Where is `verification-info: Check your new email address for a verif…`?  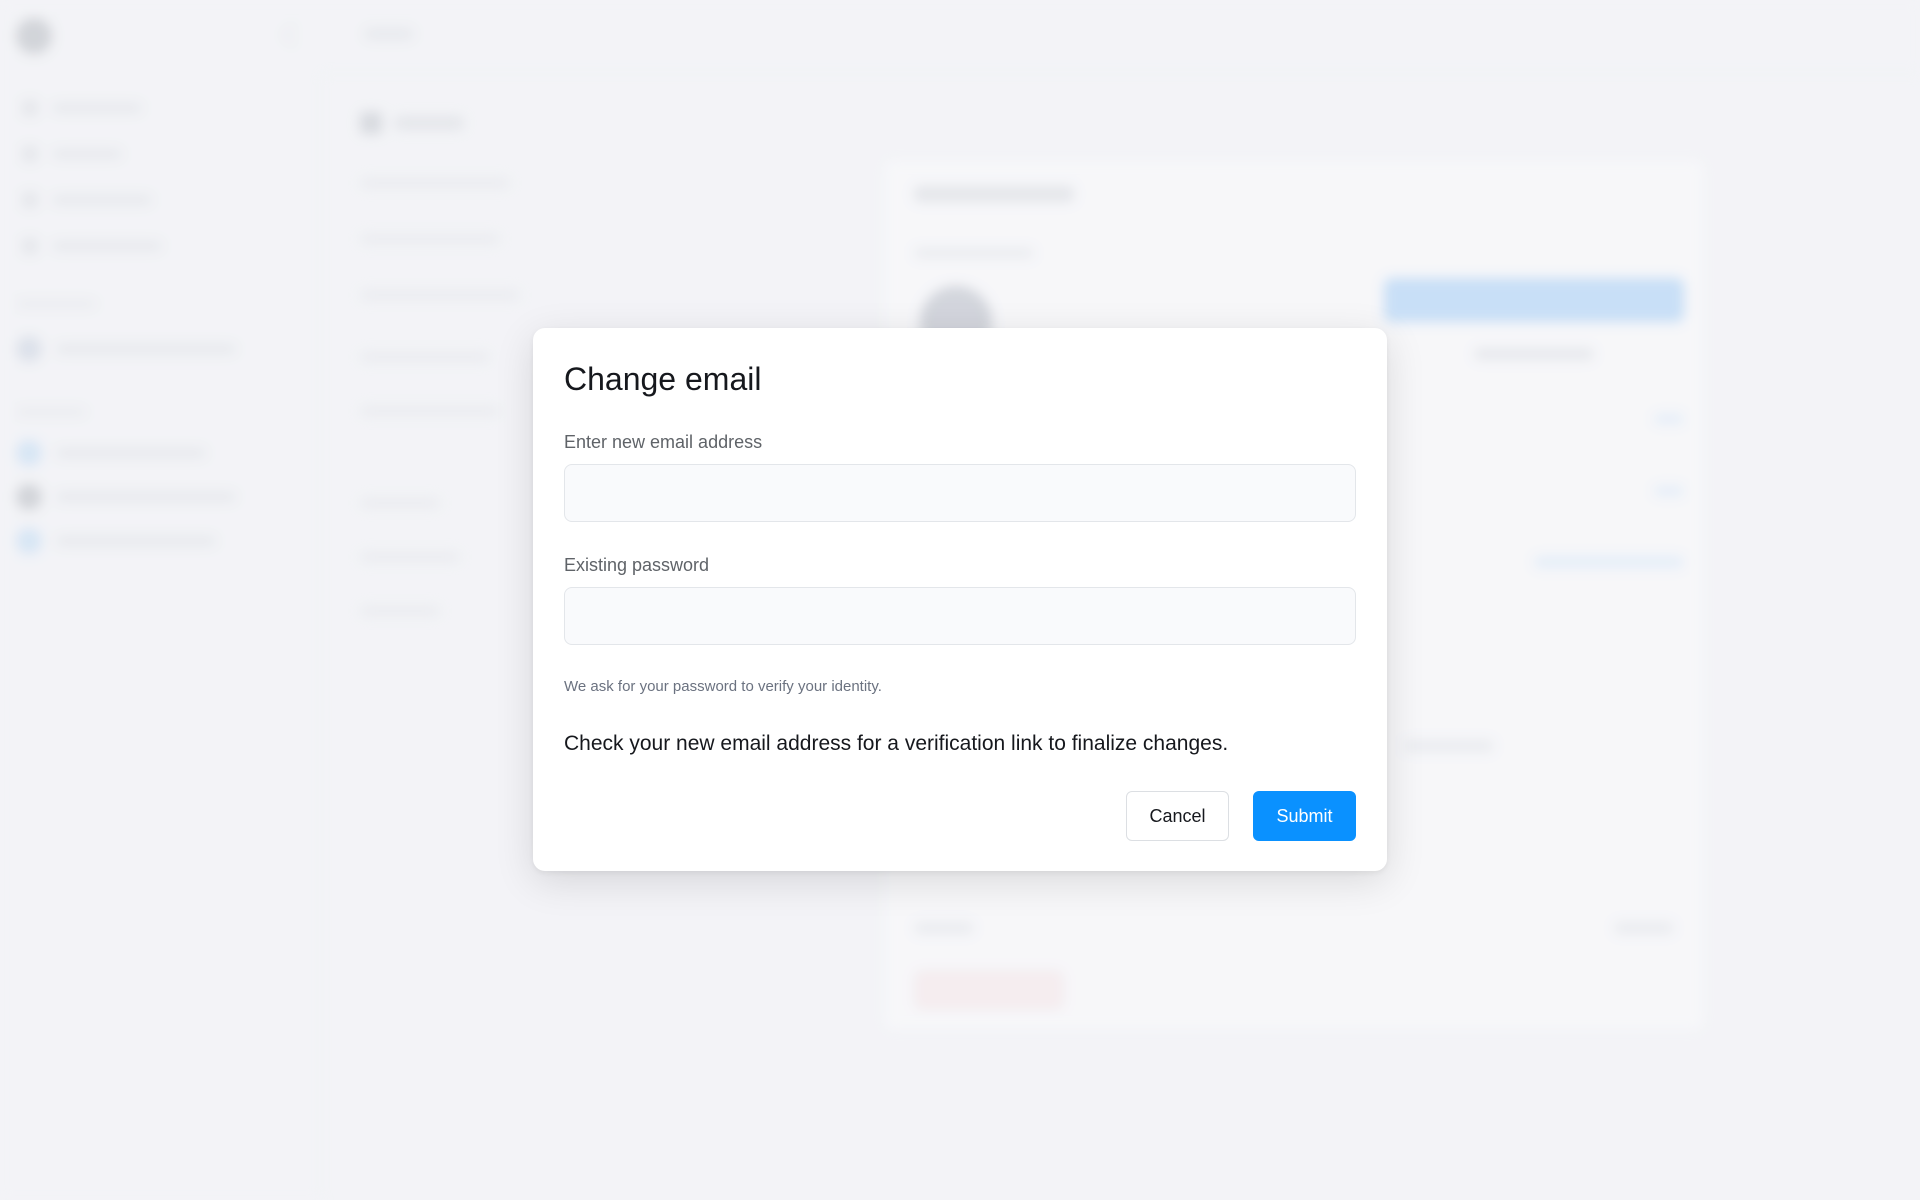 verification-info: Check your new email address for a verif… is located at coordinates (896, 743).